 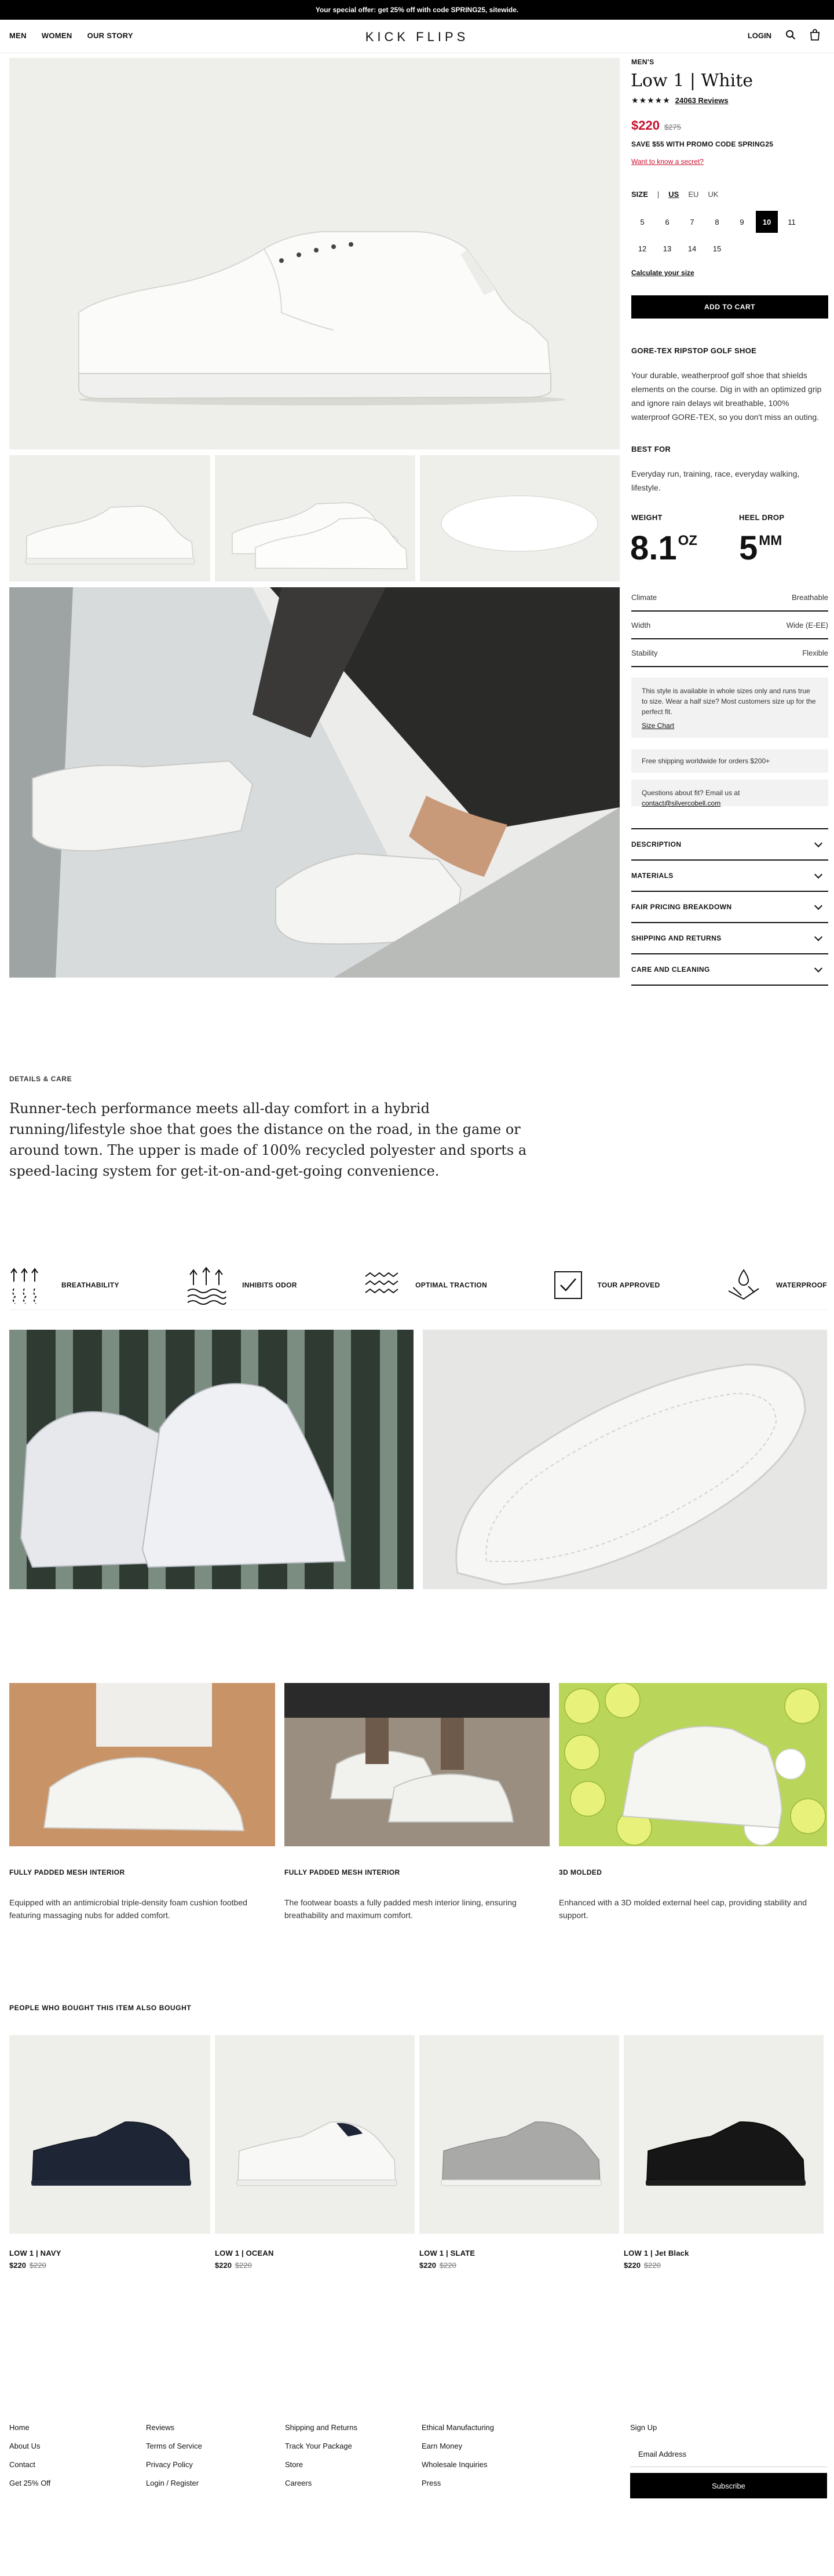 I want to click on feature-traction: OPTIMAL TRACTION, so click(x=425, y=1285).